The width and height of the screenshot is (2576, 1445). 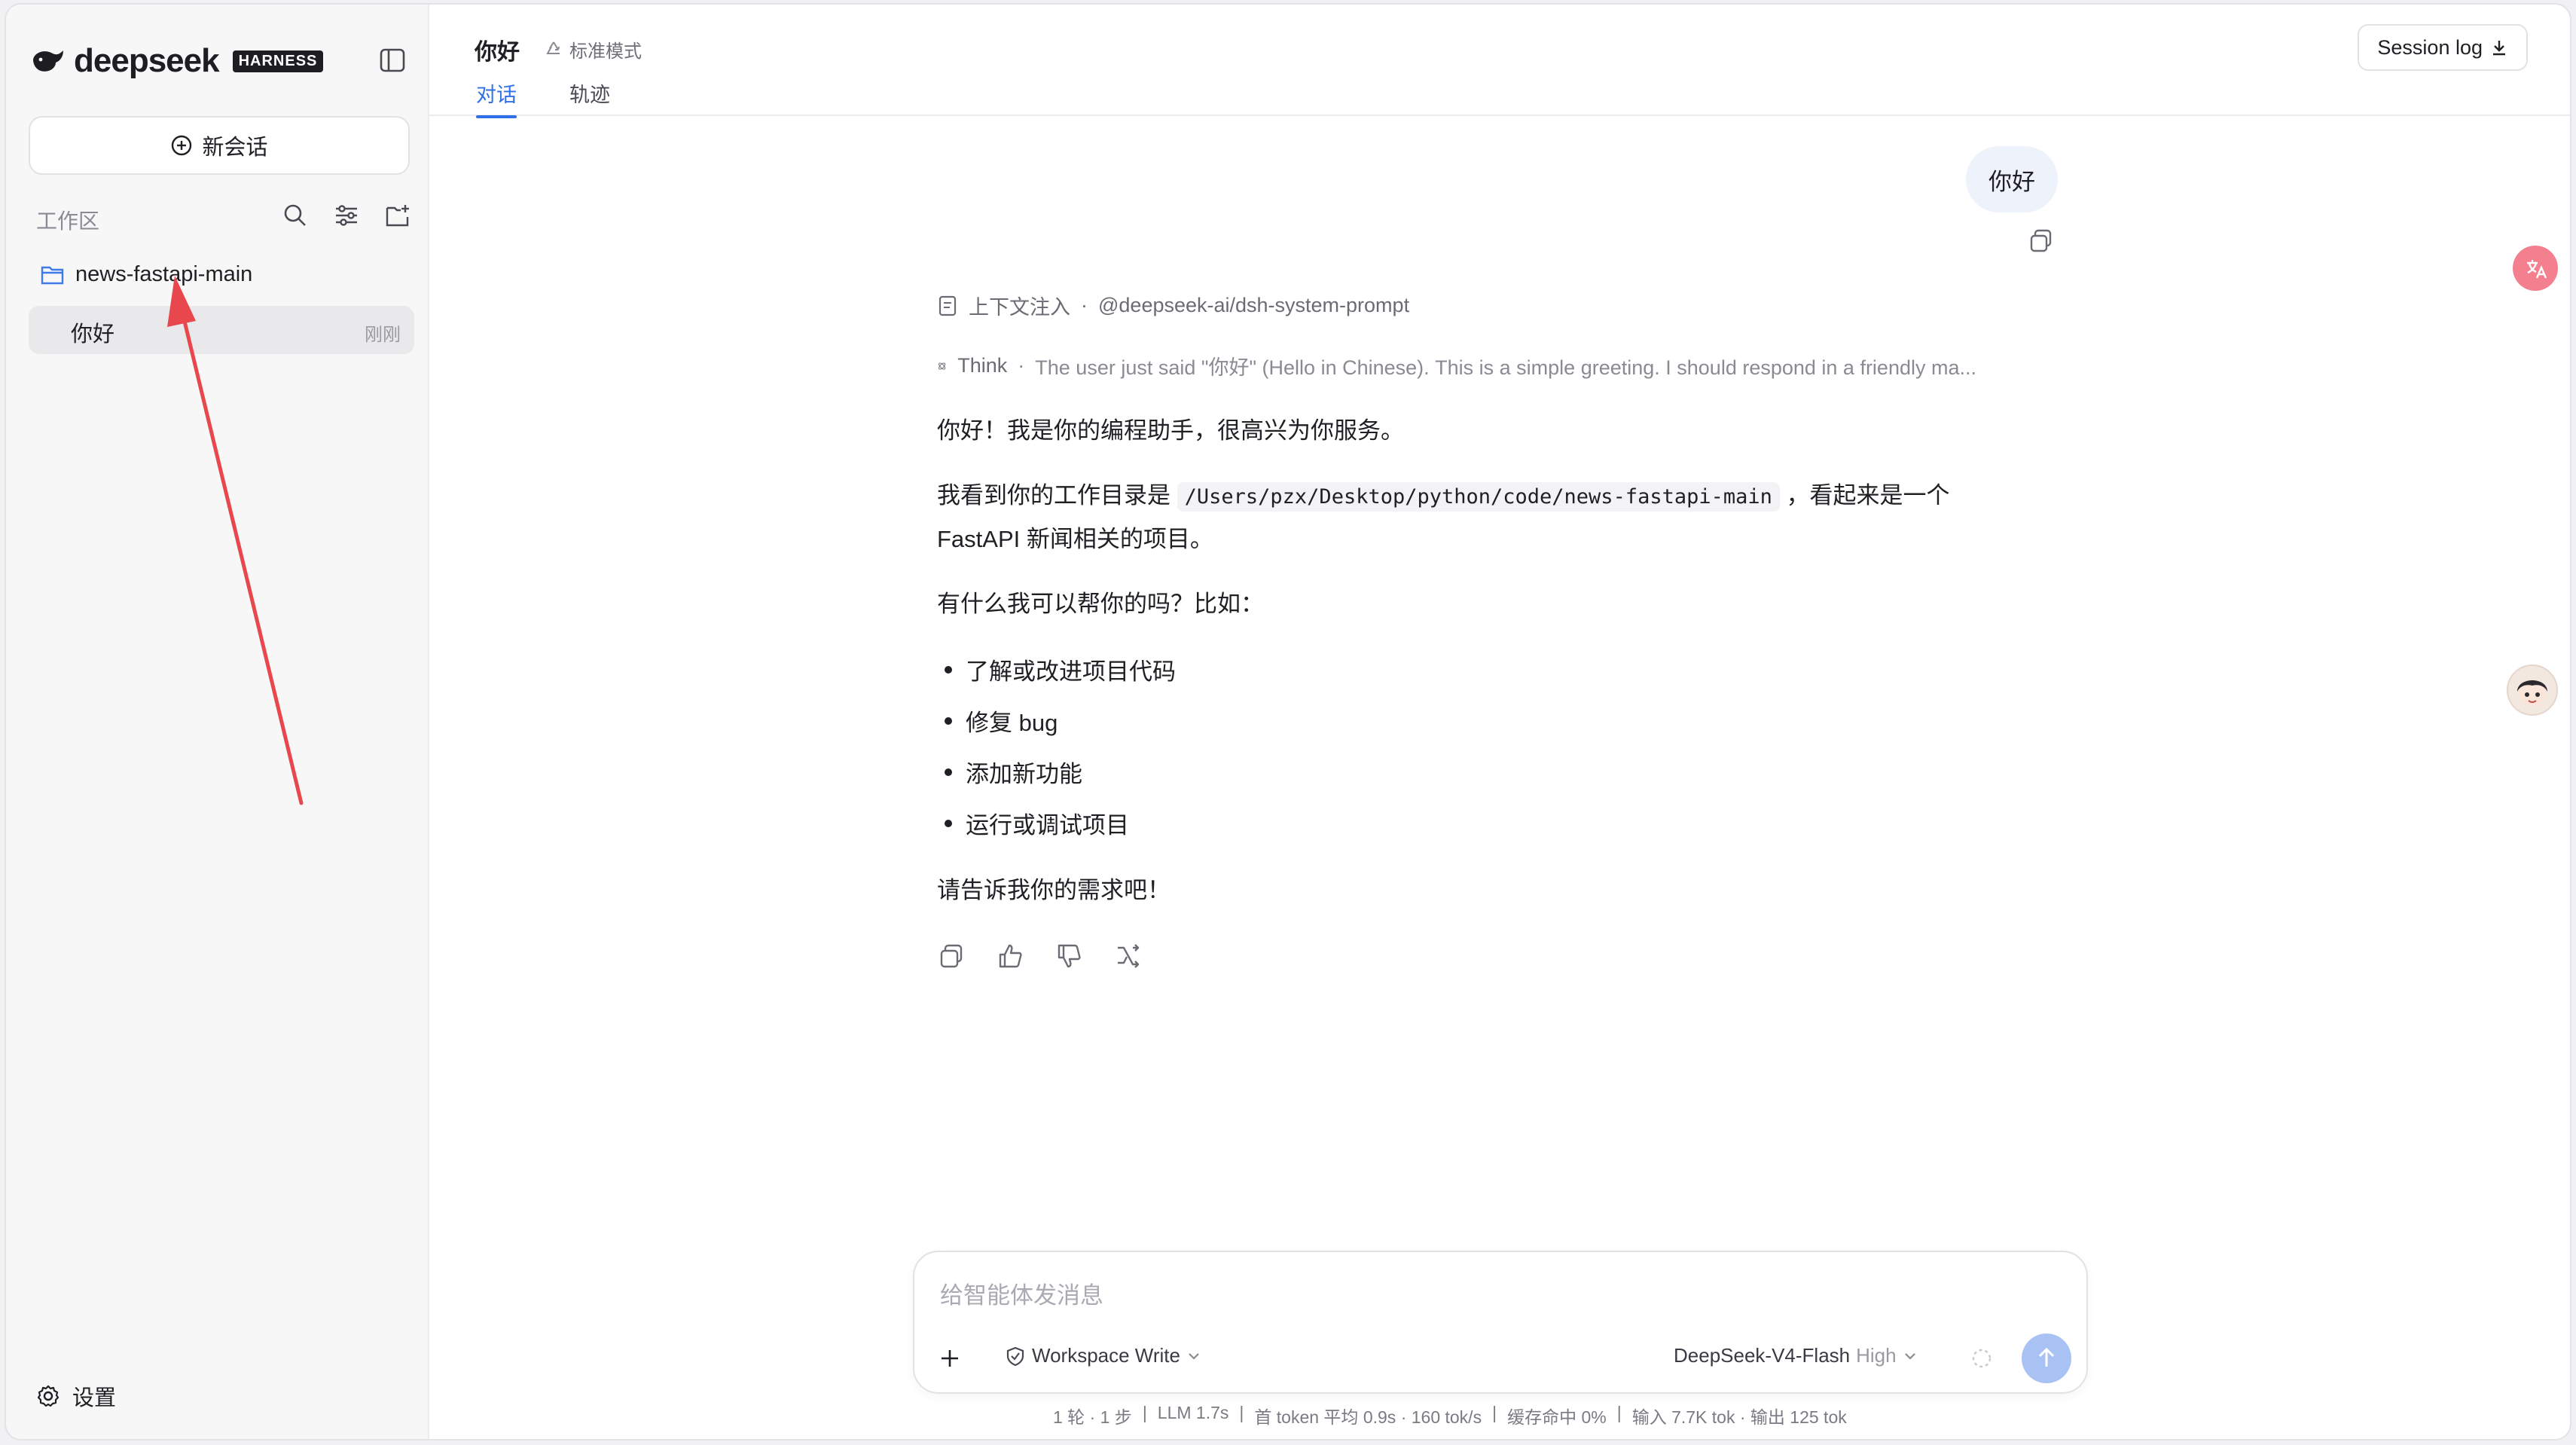 What do you see at coordinates (278, 61) in the screenshot?
I see `harness-badge: HARNESS` at bounding box center [278, 61].